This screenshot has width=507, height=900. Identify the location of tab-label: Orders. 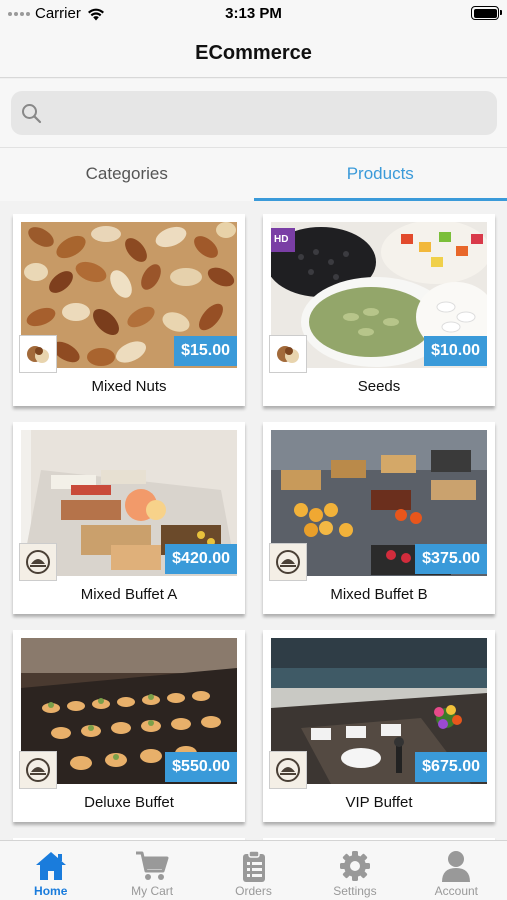
(253, 891).